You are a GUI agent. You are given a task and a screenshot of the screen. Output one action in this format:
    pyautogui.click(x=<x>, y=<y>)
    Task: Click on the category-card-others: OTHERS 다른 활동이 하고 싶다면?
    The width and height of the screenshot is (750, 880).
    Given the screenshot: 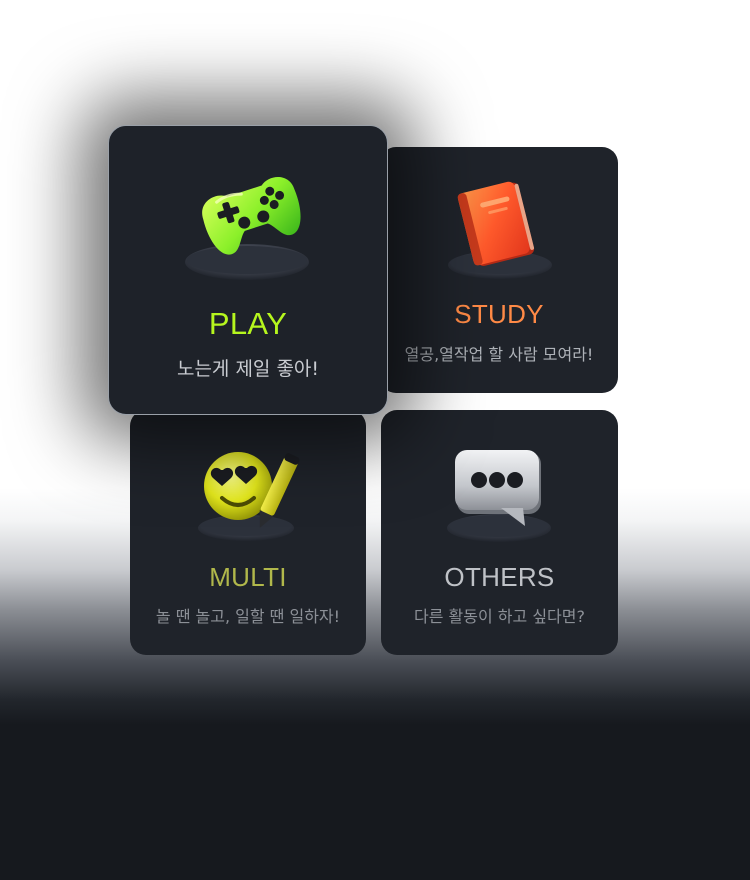 What is the action you would take?
    pyautogui.click(x=499, y=532)
    